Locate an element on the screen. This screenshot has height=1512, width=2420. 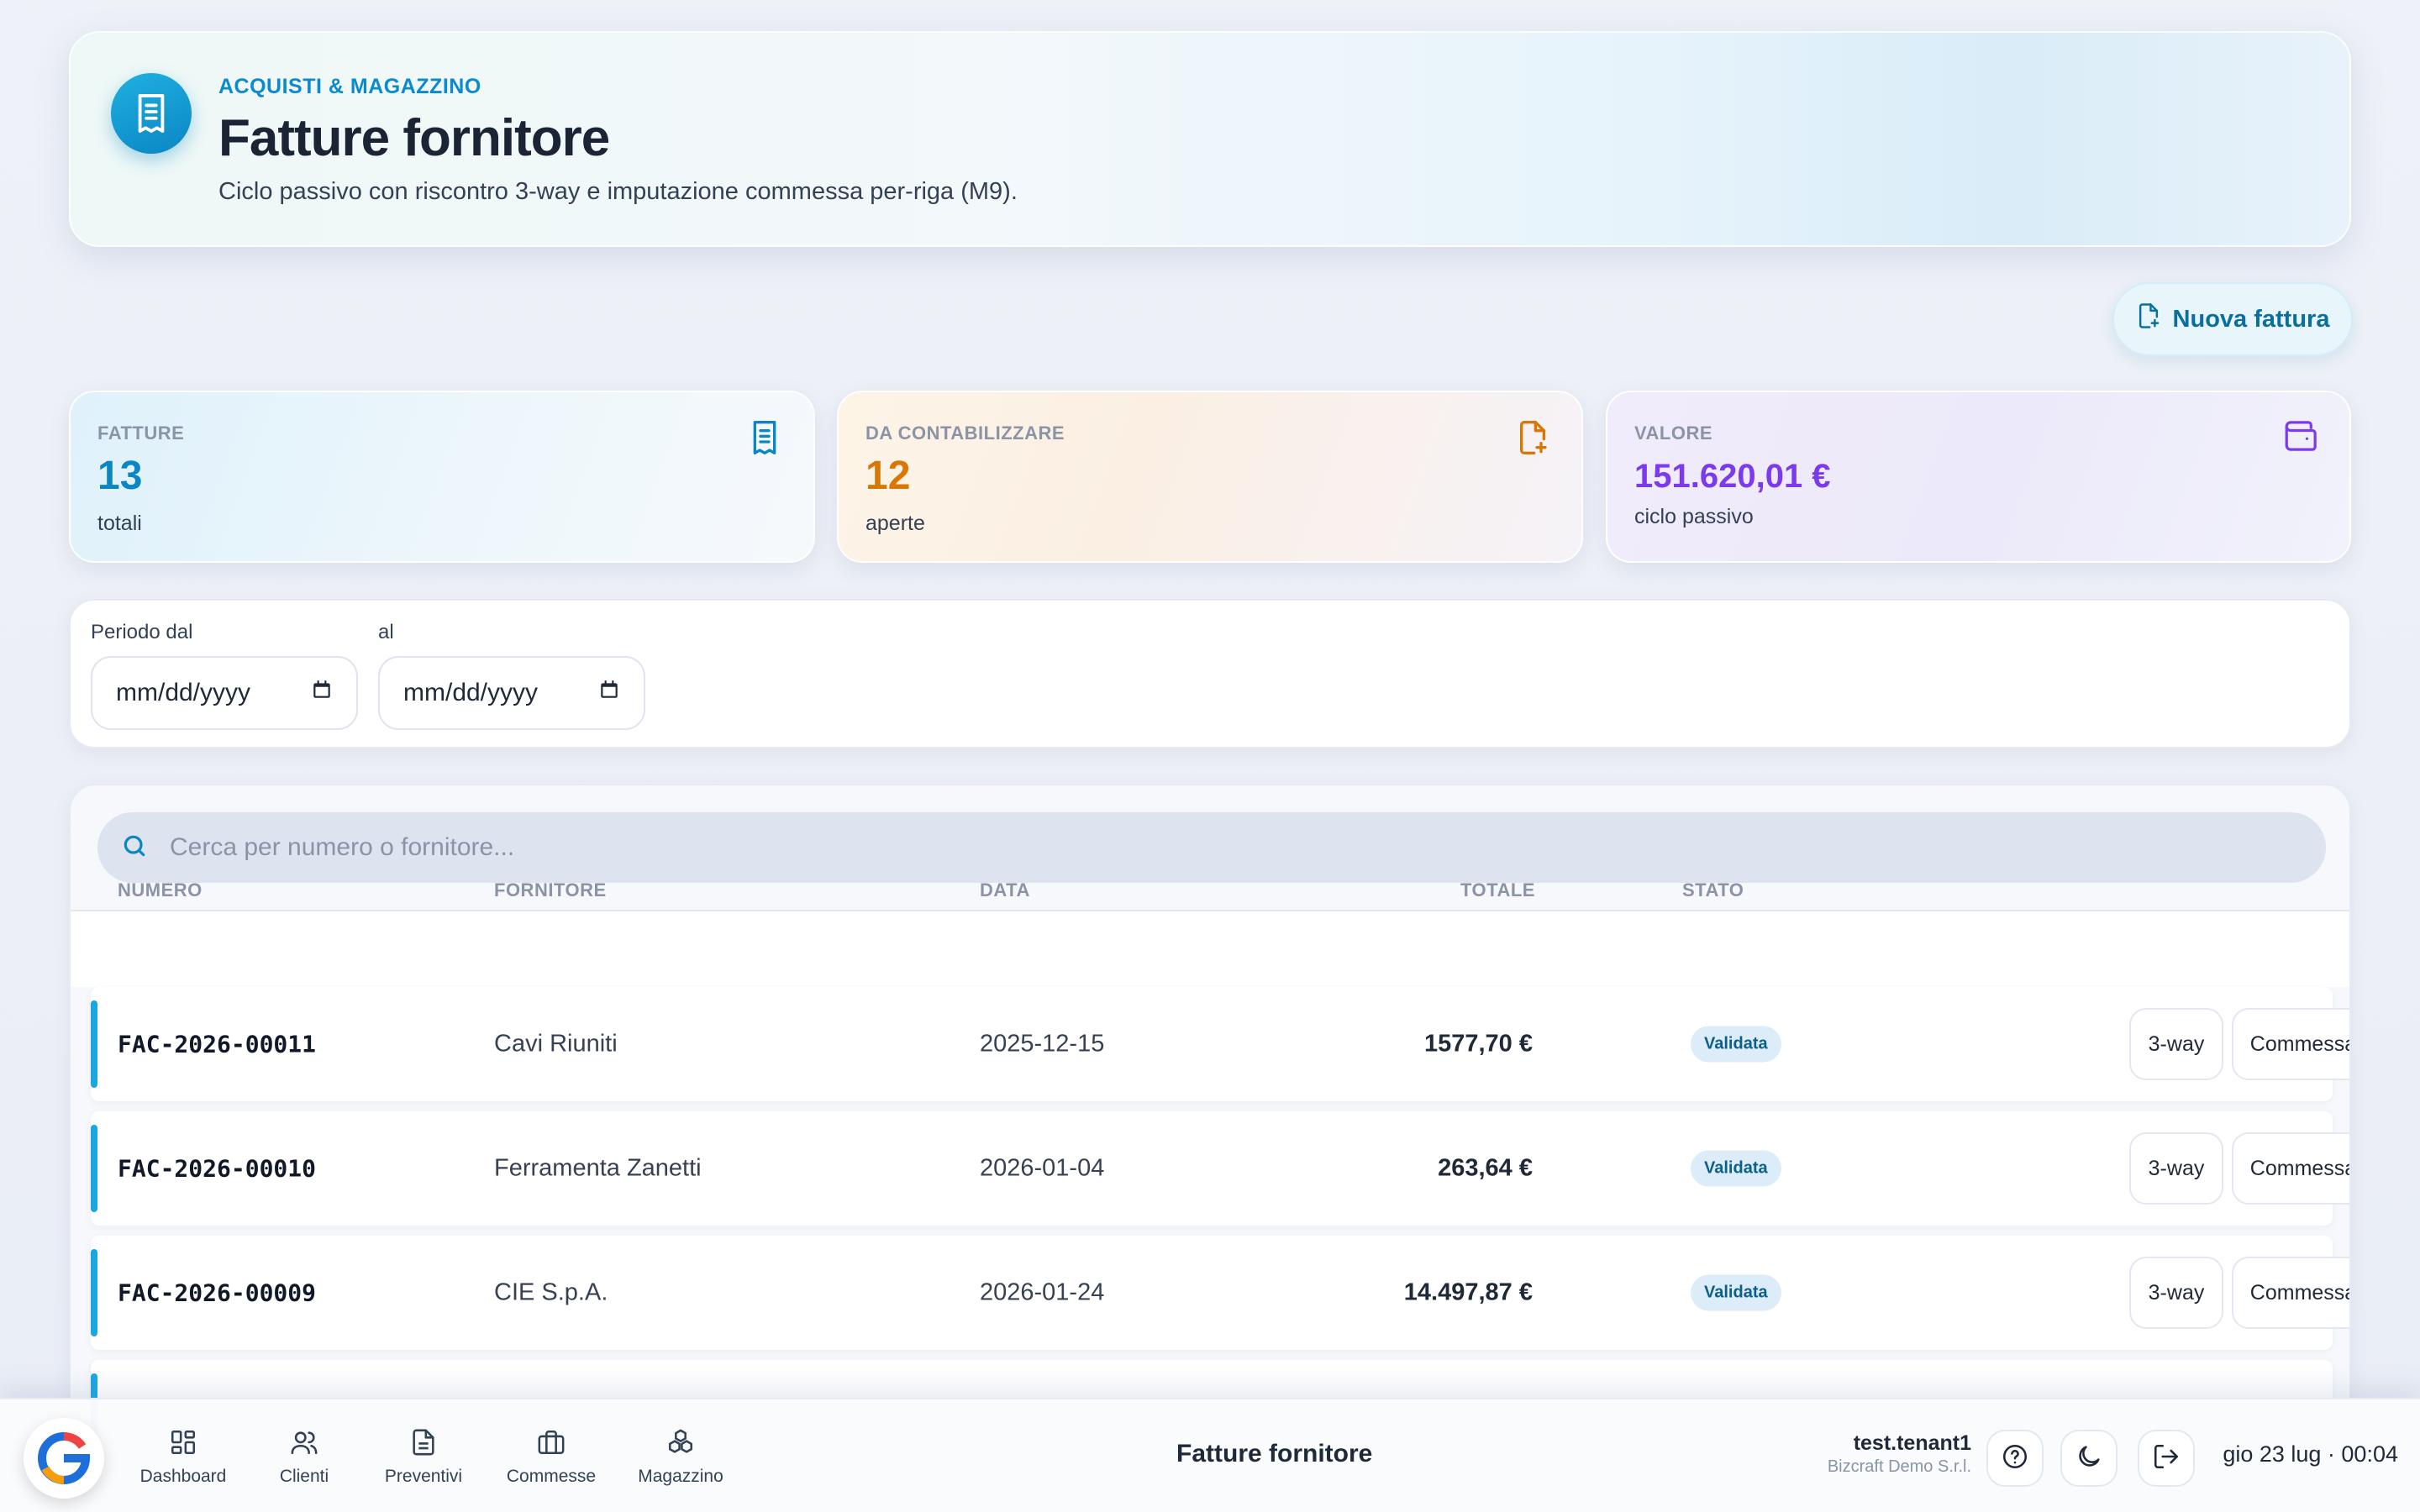
column-header-fornitore: FORNITORE is located at coordinates (551, 889).